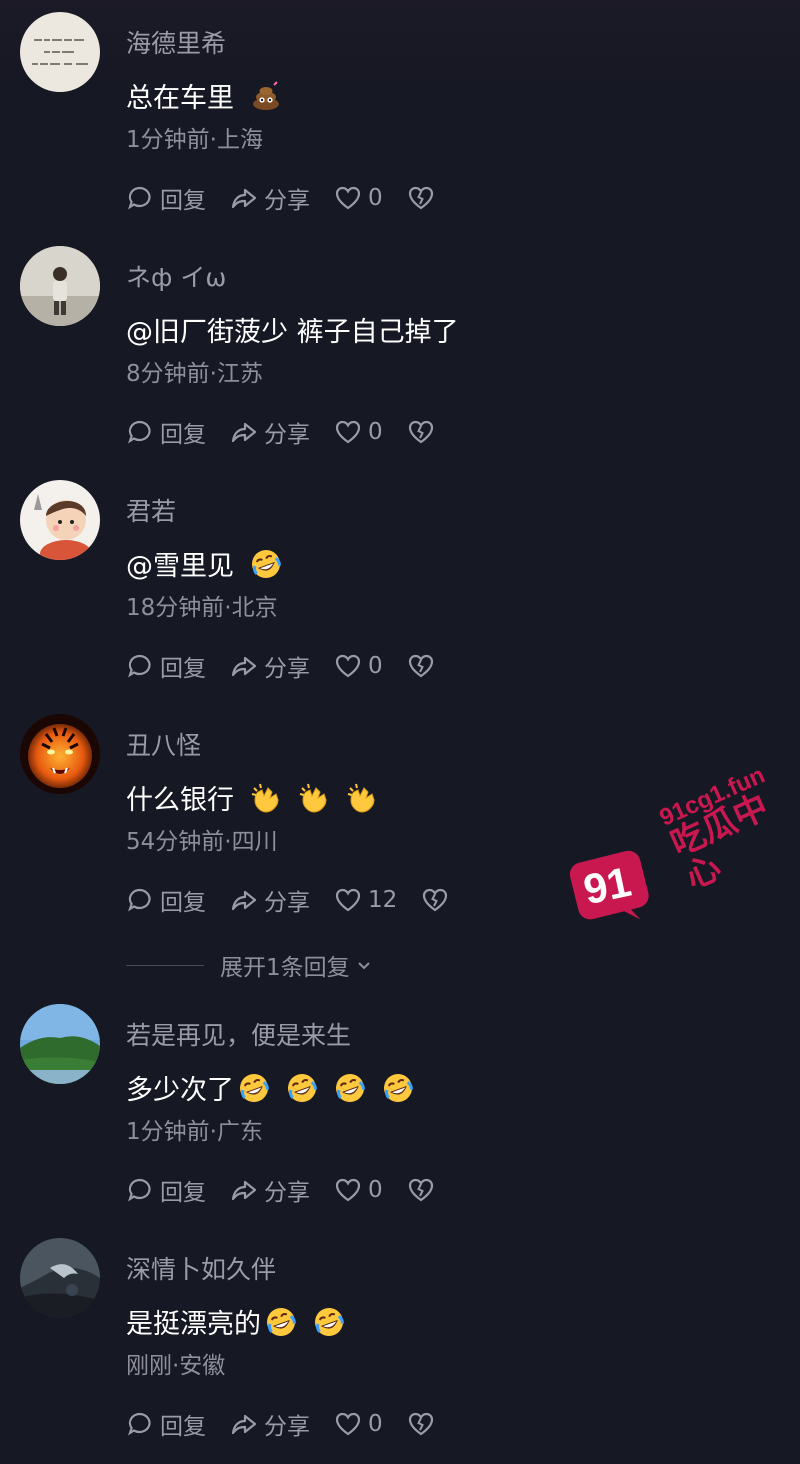  What do you see at coordinates (165, 965) in the screenshot?
I see `divider` at bounding box center [165, 965].